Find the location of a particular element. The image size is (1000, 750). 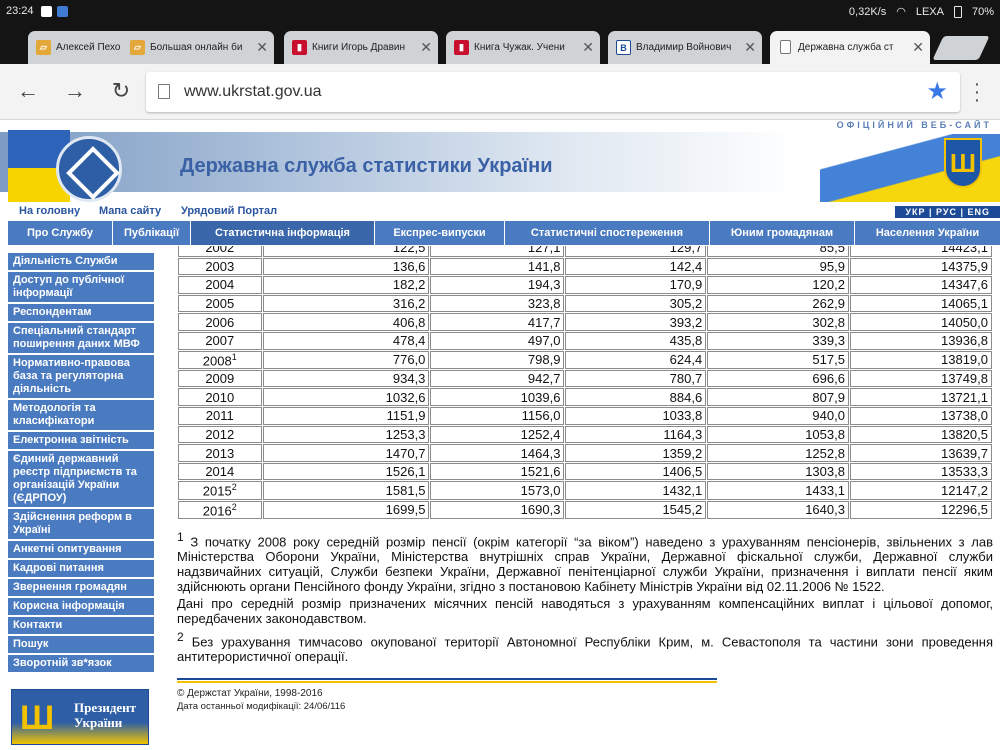

table-row: 2012 1253,3 1252,4 1164,3 1053,8 13820,5 is located at coordinates (585, 434).